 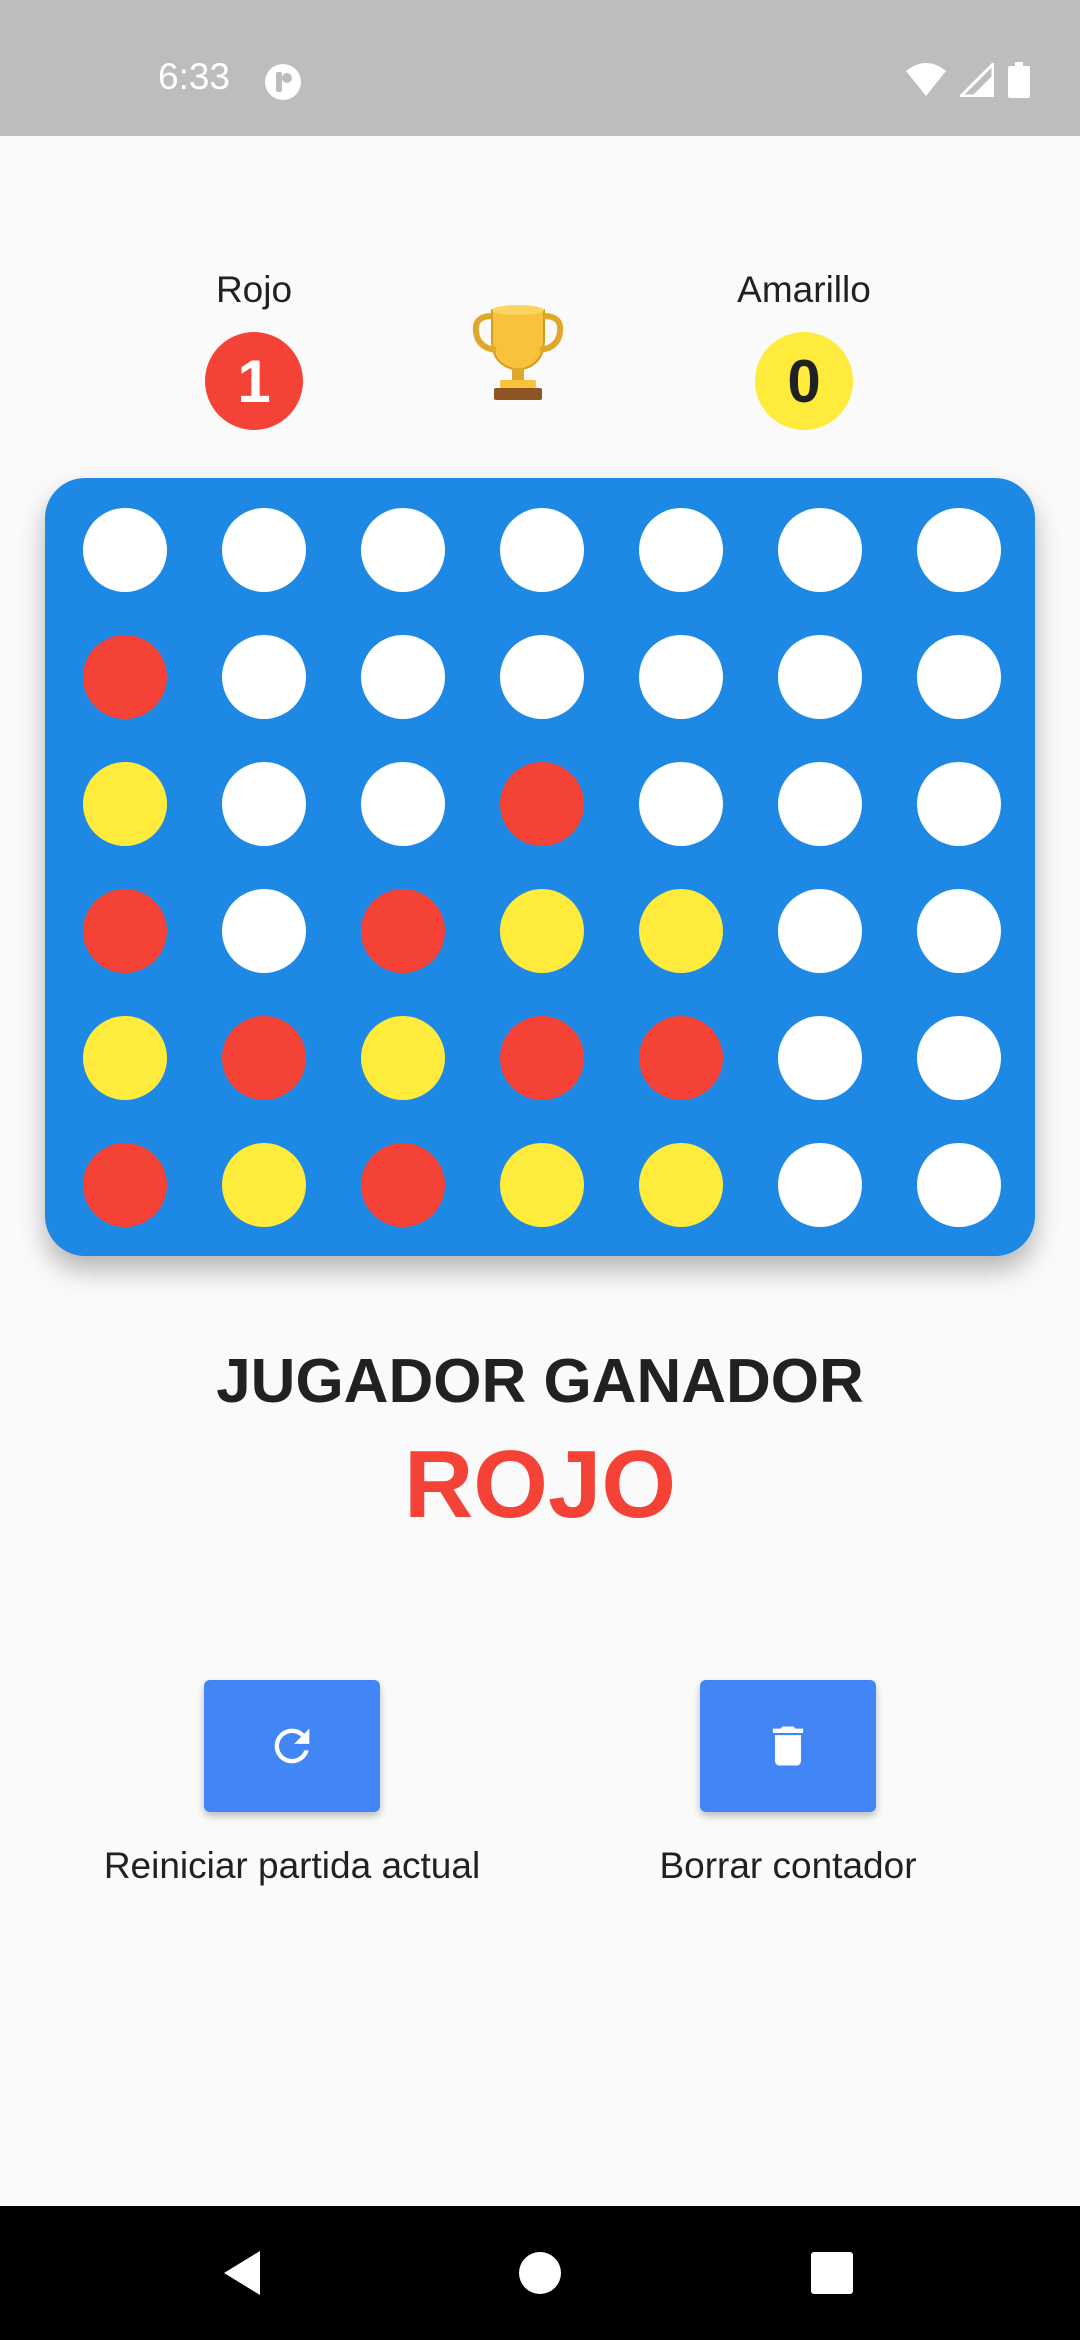 What do you see at coordinates (540, 68) in the screenshot?
I see `status-bar: 6:33` at bounding box center [540, 68].